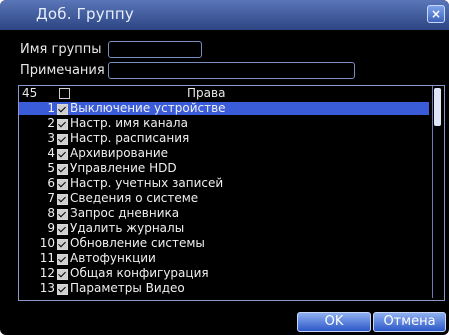 This screenshot has height=335, width=449. What do you see at coordinates (51, 138) in the screenshot?
I see `row-number: 3` at bounding box center [51, 138].